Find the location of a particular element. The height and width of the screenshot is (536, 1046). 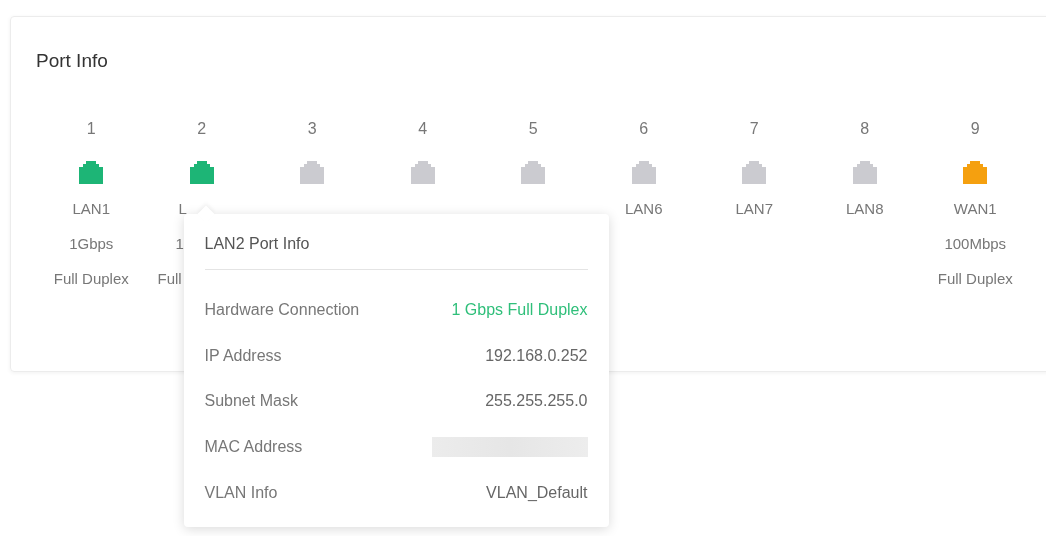

port-number: 7 is located at coordinates (754, 129).